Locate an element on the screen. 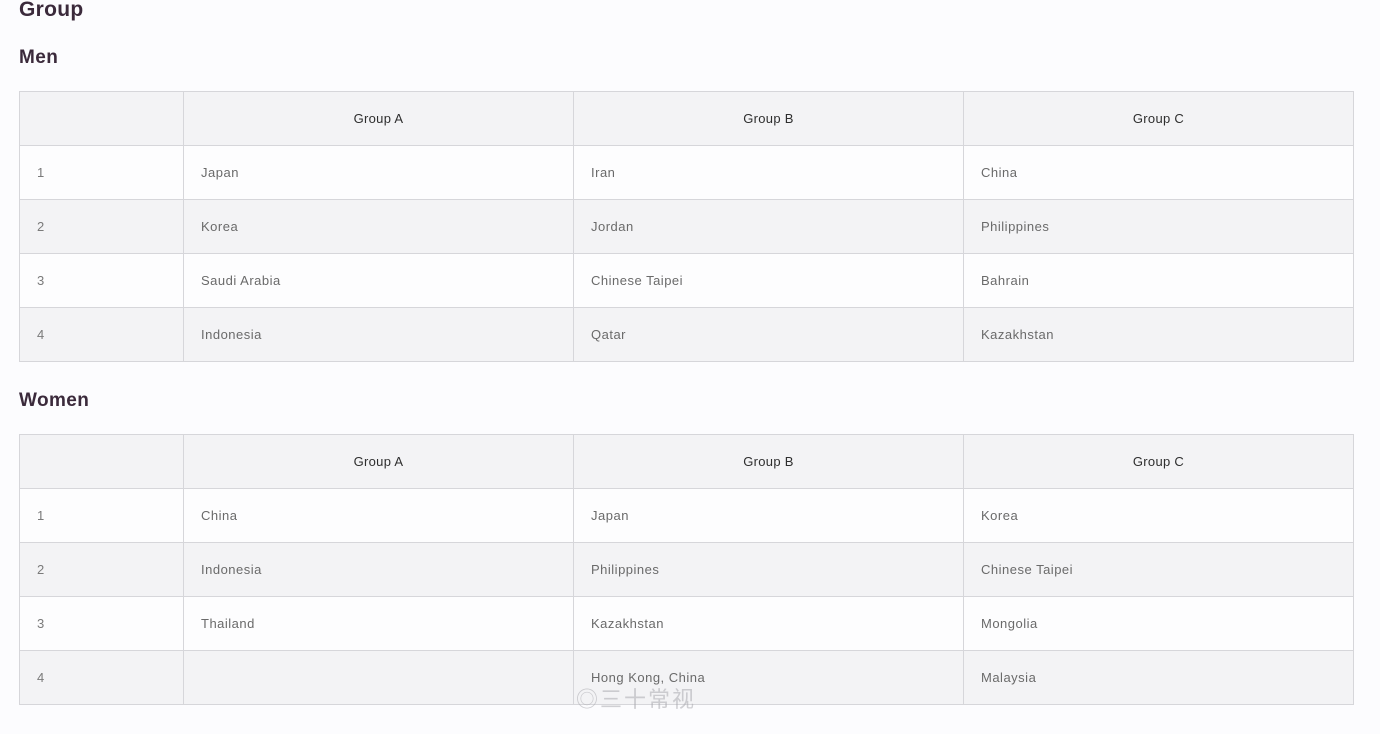 The width and height of the screenshot is (1380, 734). team-cell: Thailand is located at coordinates (378, 623).